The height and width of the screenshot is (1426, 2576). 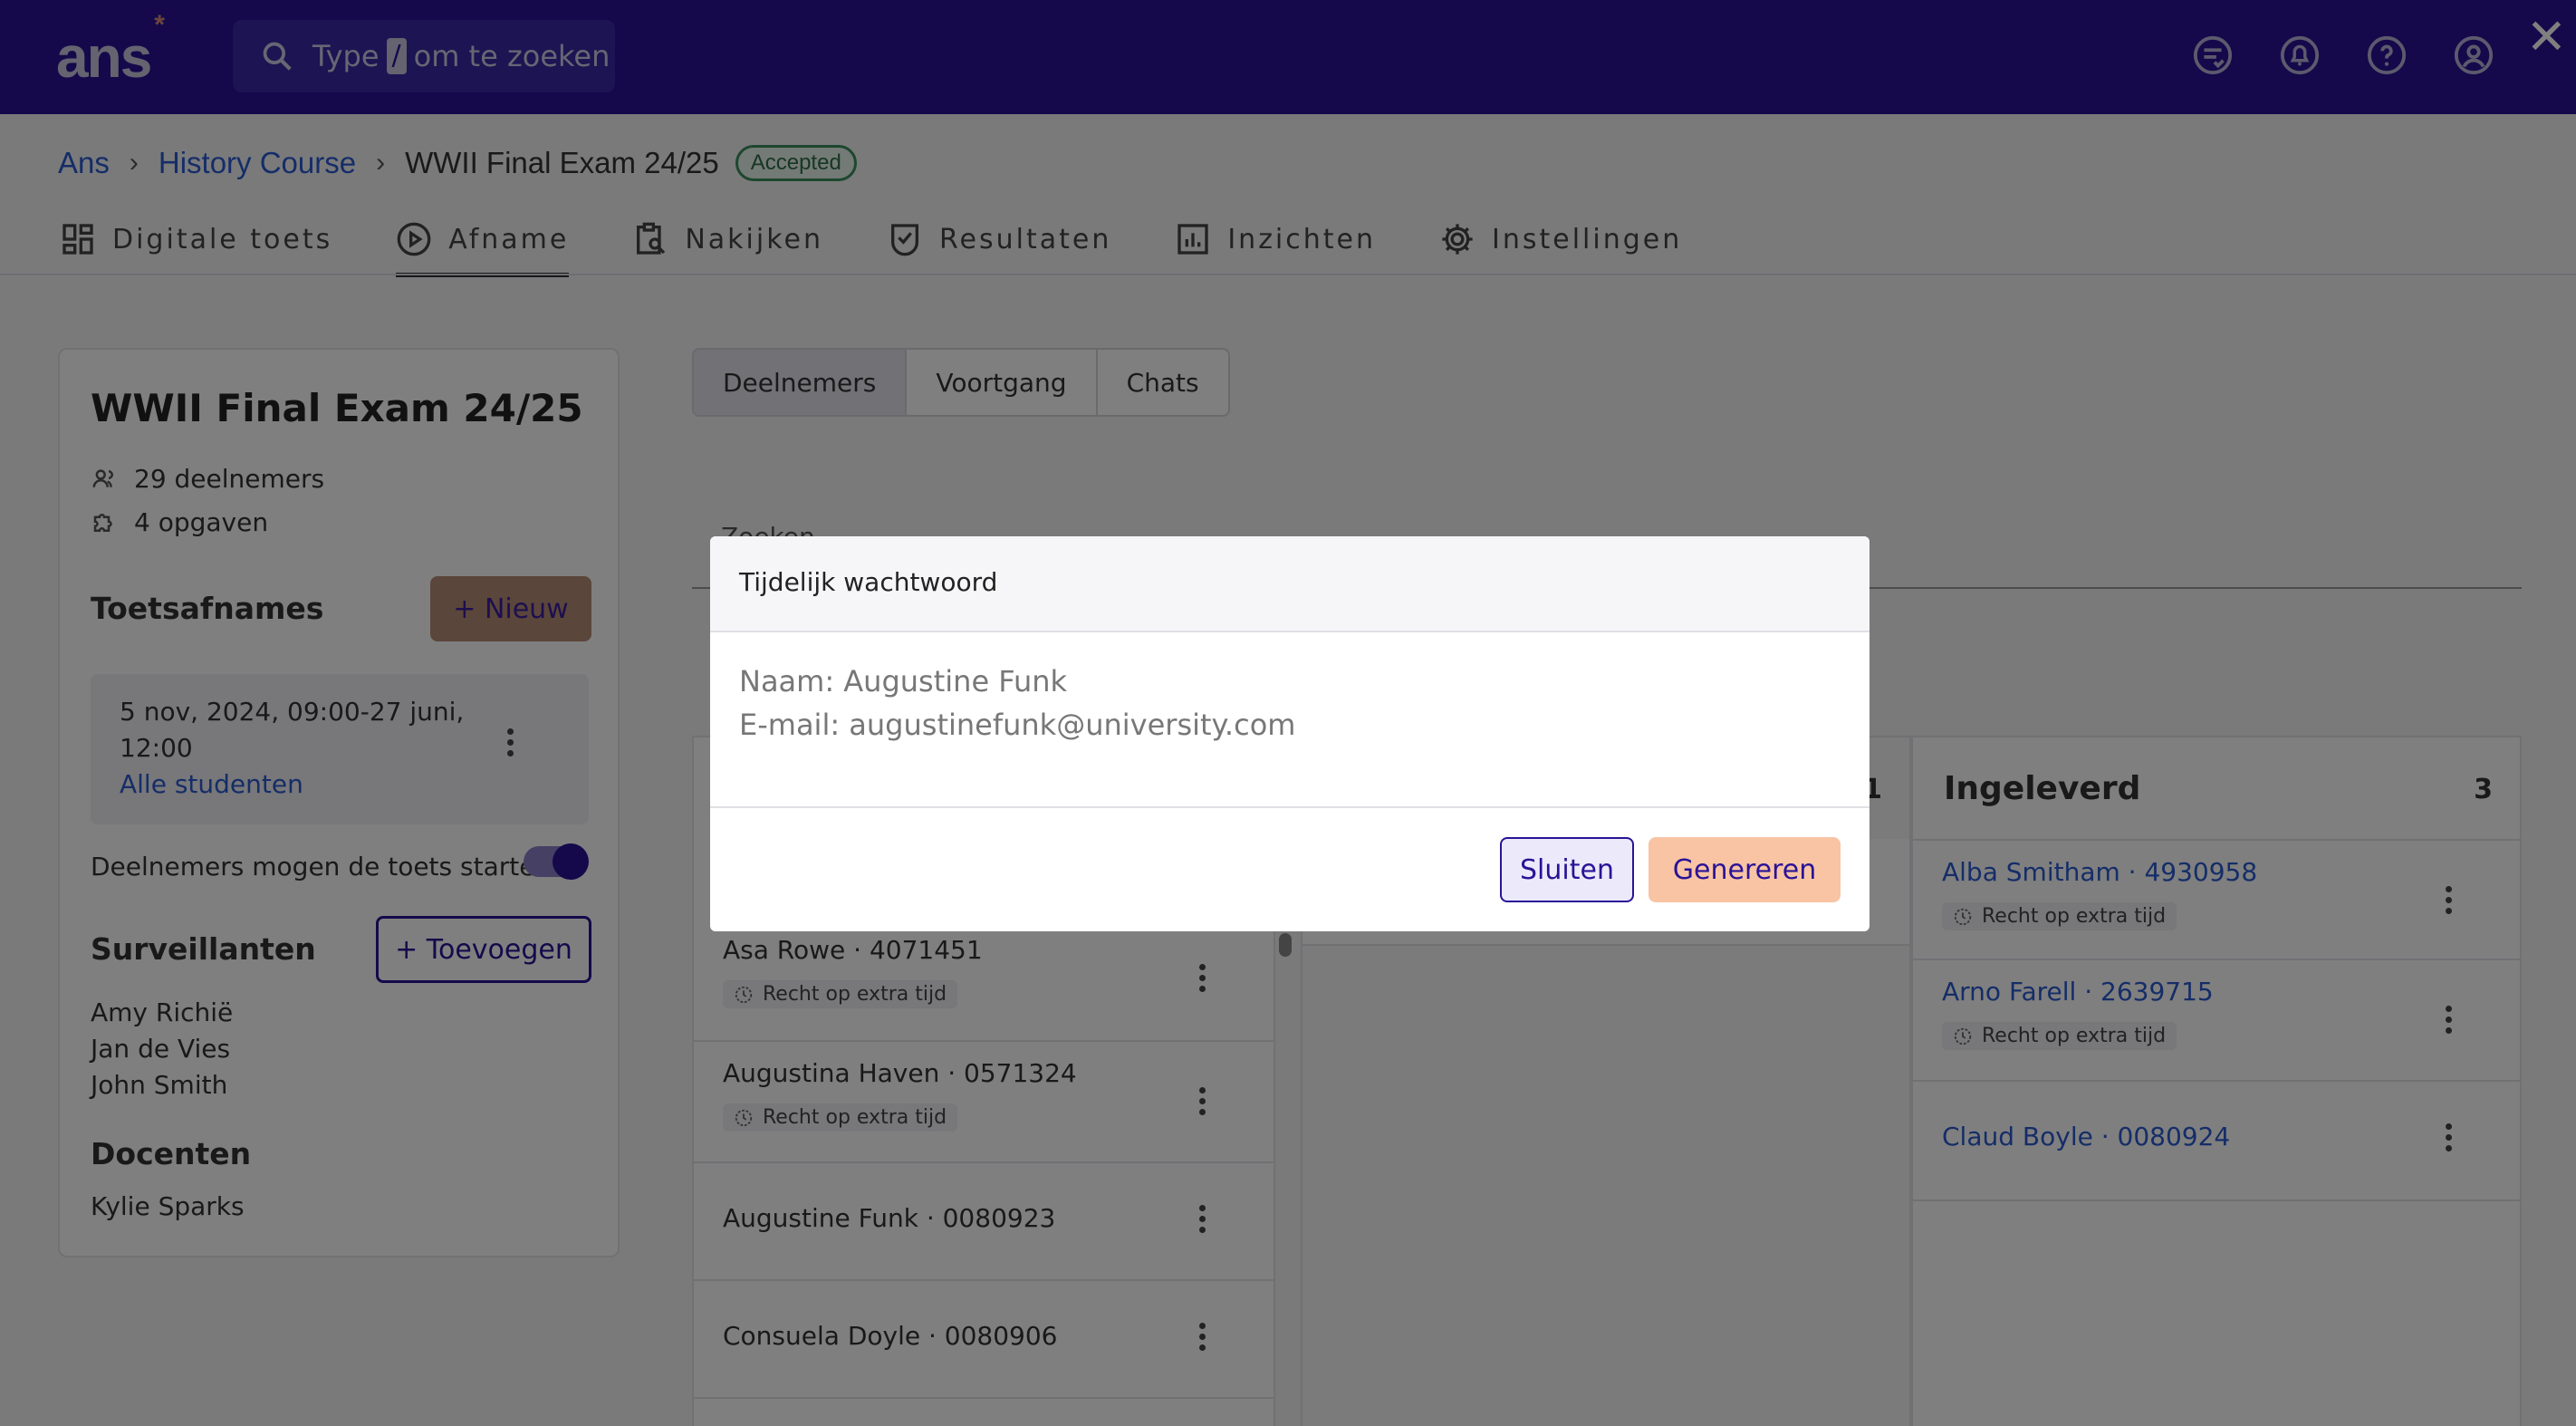 I want to click on generate-button: Genereren, so click(x=1744, y=870).